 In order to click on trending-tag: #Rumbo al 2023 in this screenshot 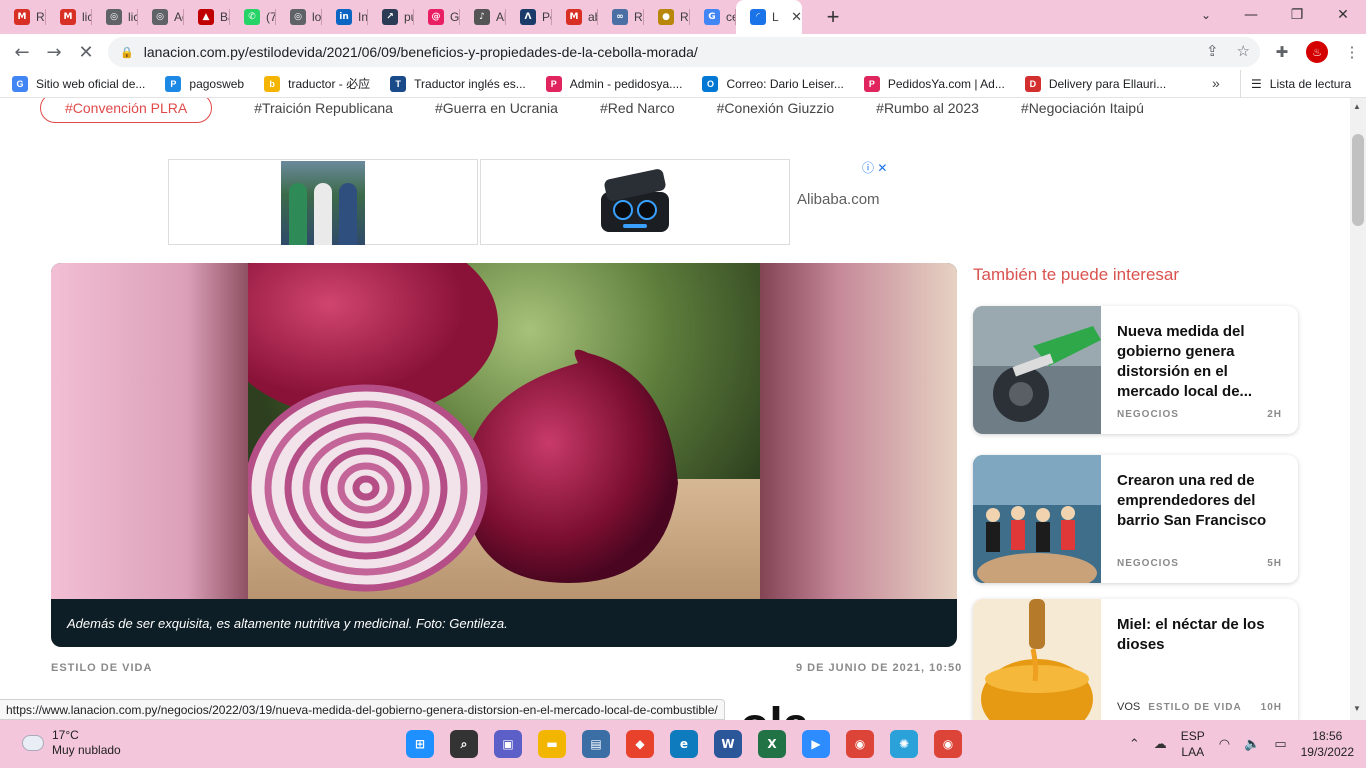, I will do `click(927, 110)`.